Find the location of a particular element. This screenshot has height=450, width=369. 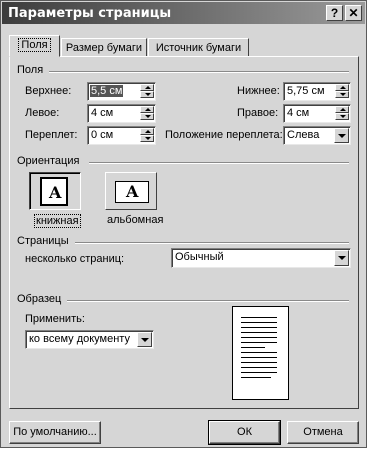

gutter-label: Переплет: is located at coordinates (51, 135).